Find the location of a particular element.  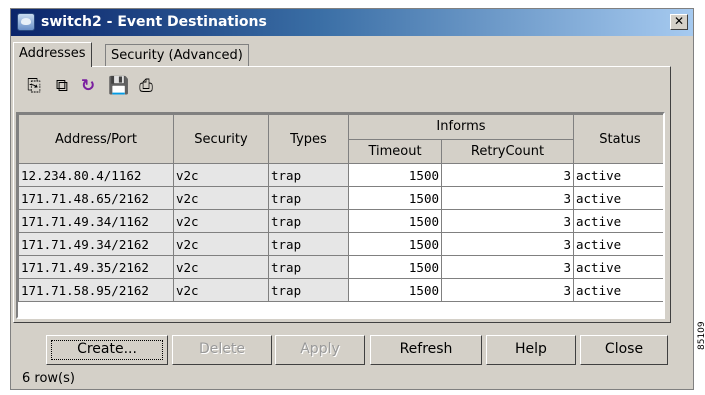

title-bar: switch2 - Event Destinations ✕ is located at coordinates (352, 22).